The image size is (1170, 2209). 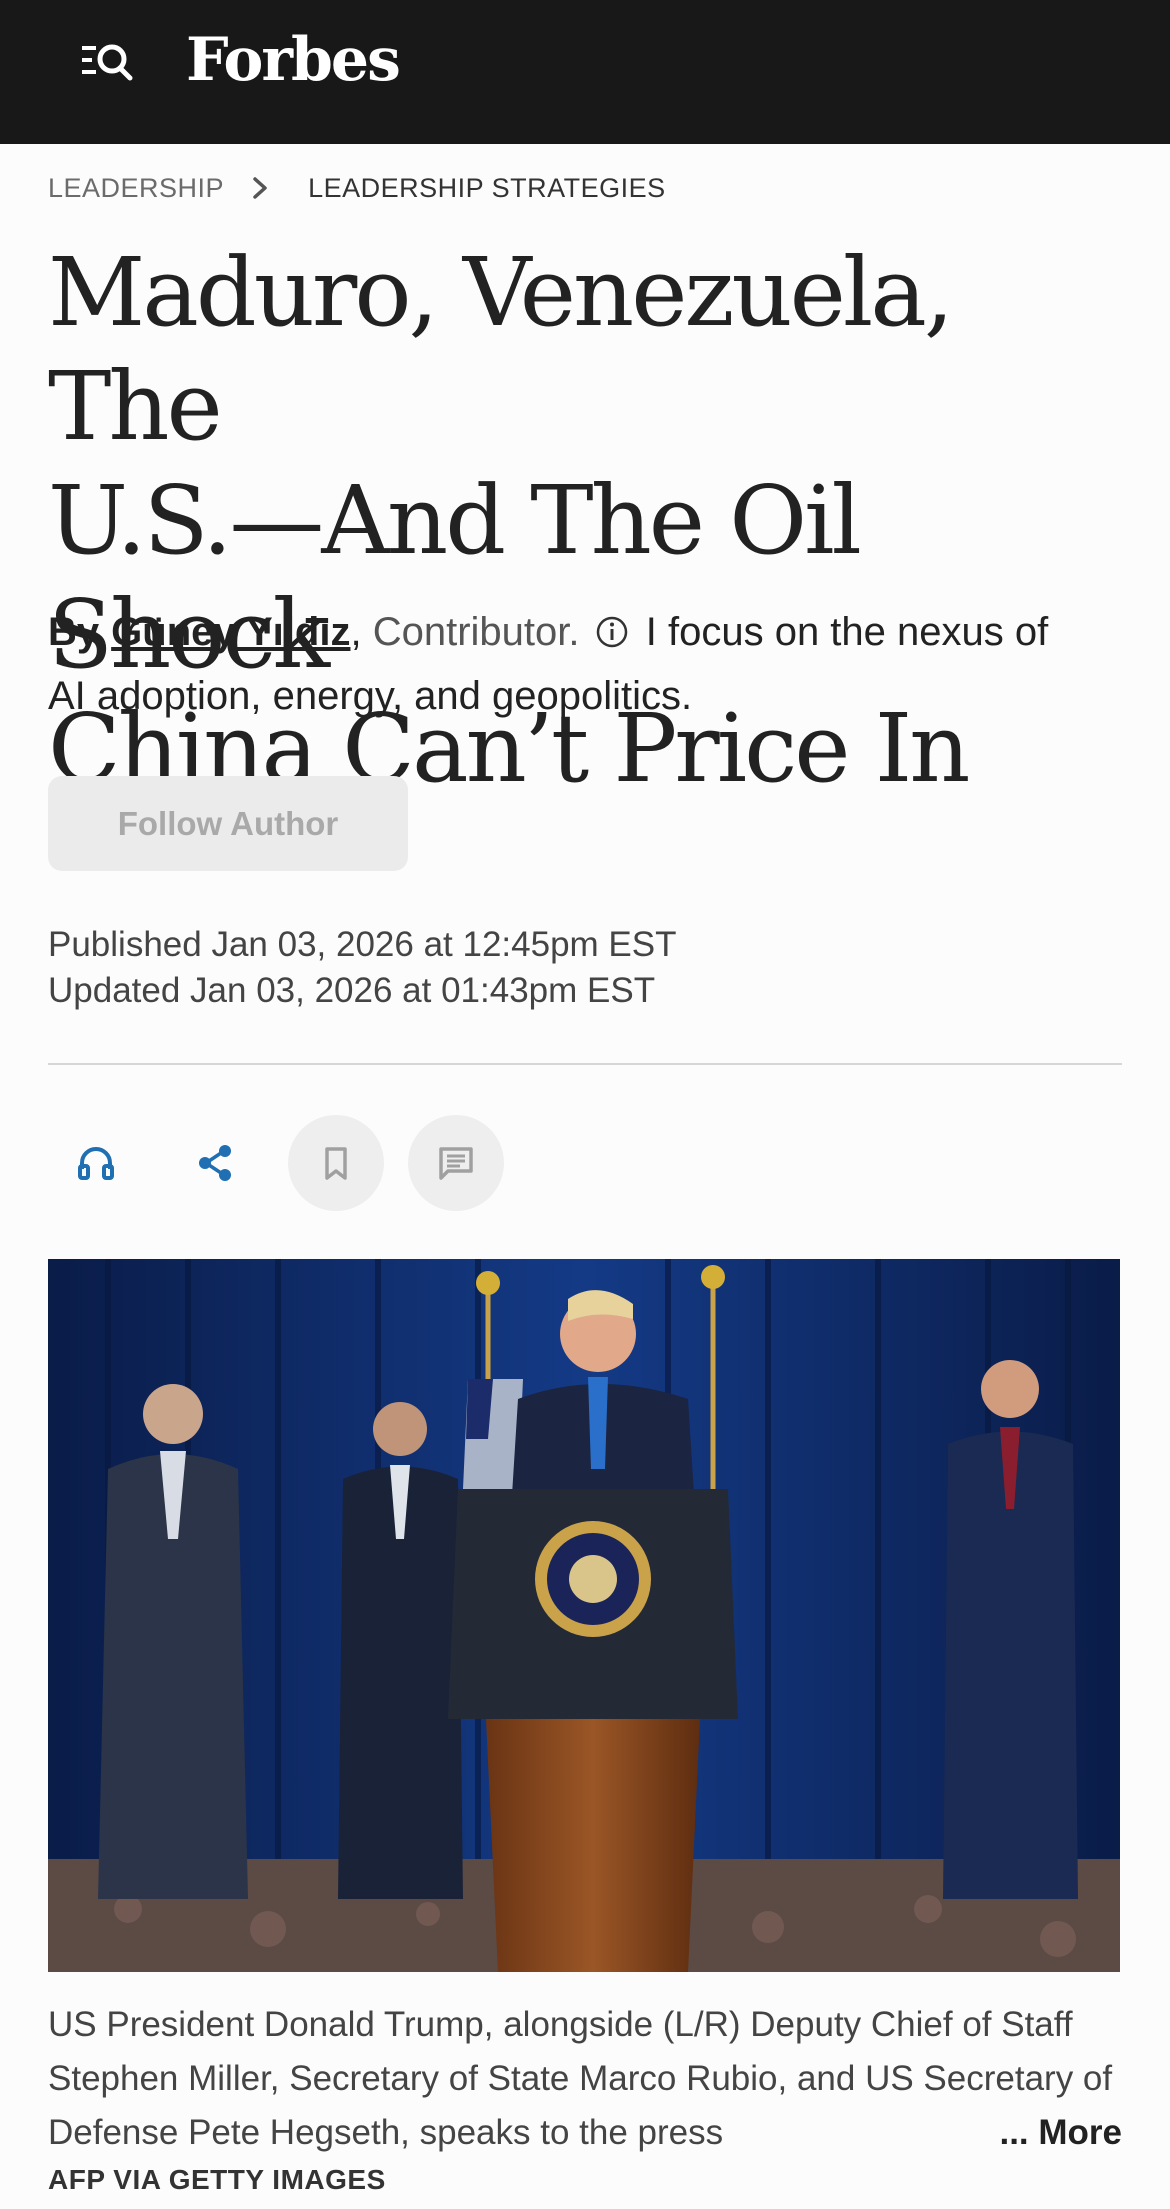 I want to click on updated-date: Updated Jan 03, 2026 at 01:43pm EST, so click(x=352, y=990).